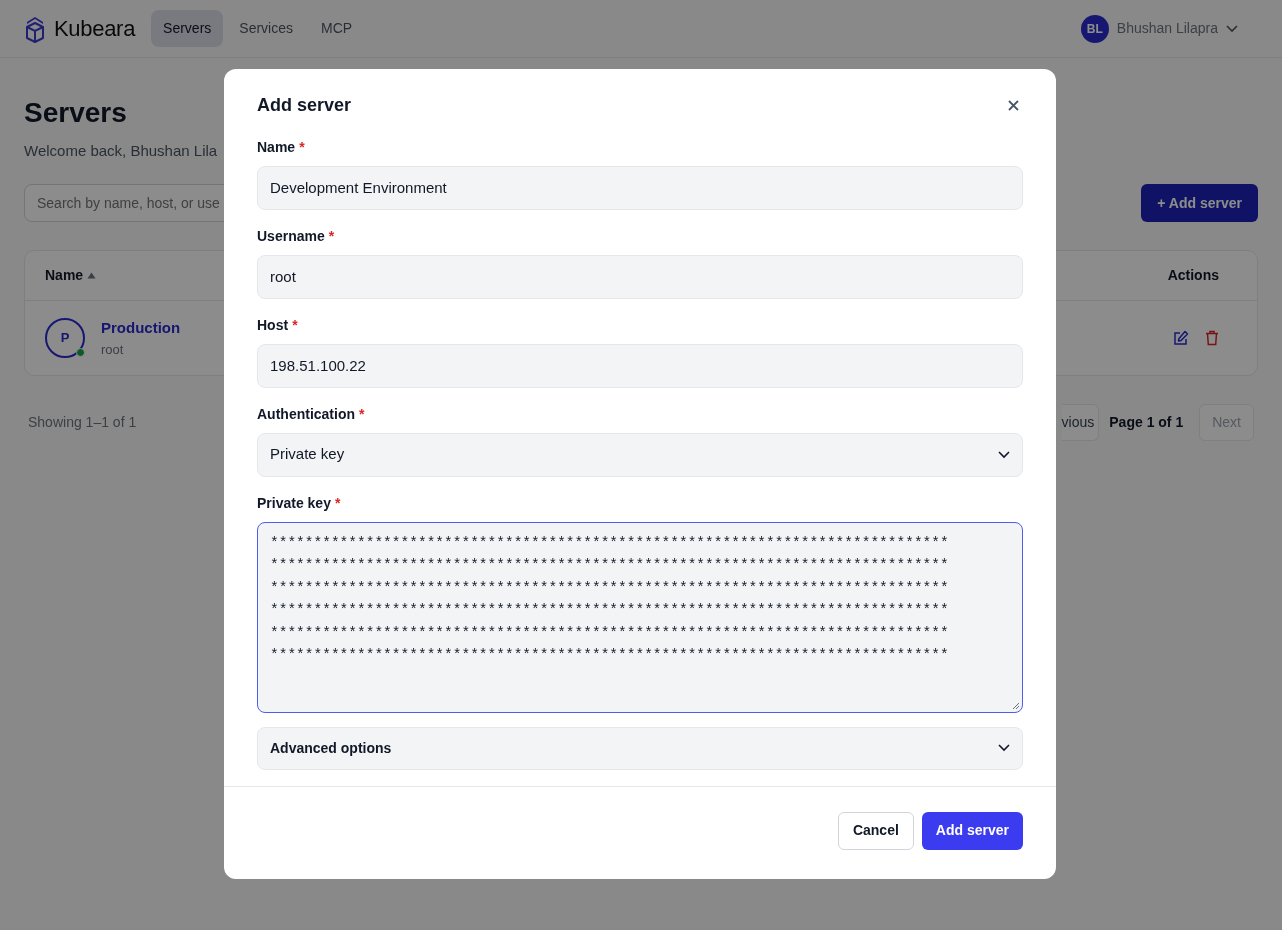  I want to click on submit-button: Add server, so click(972, 830).